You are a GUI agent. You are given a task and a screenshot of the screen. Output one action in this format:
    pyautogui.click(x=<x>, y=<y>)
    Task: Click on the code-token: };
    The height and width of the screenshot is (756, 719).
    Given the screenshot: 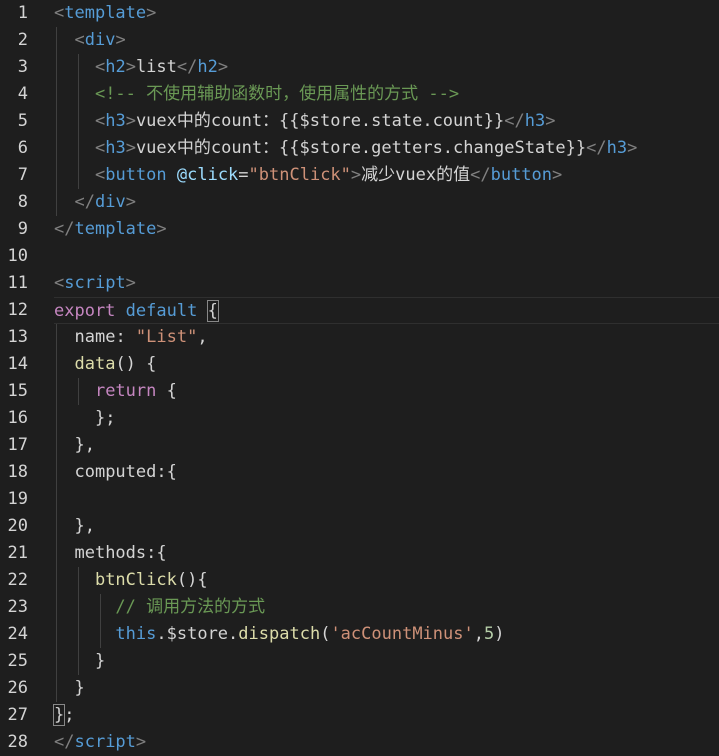 What is the action you would take?
    pyautogui.click(x=105, y=418)
    